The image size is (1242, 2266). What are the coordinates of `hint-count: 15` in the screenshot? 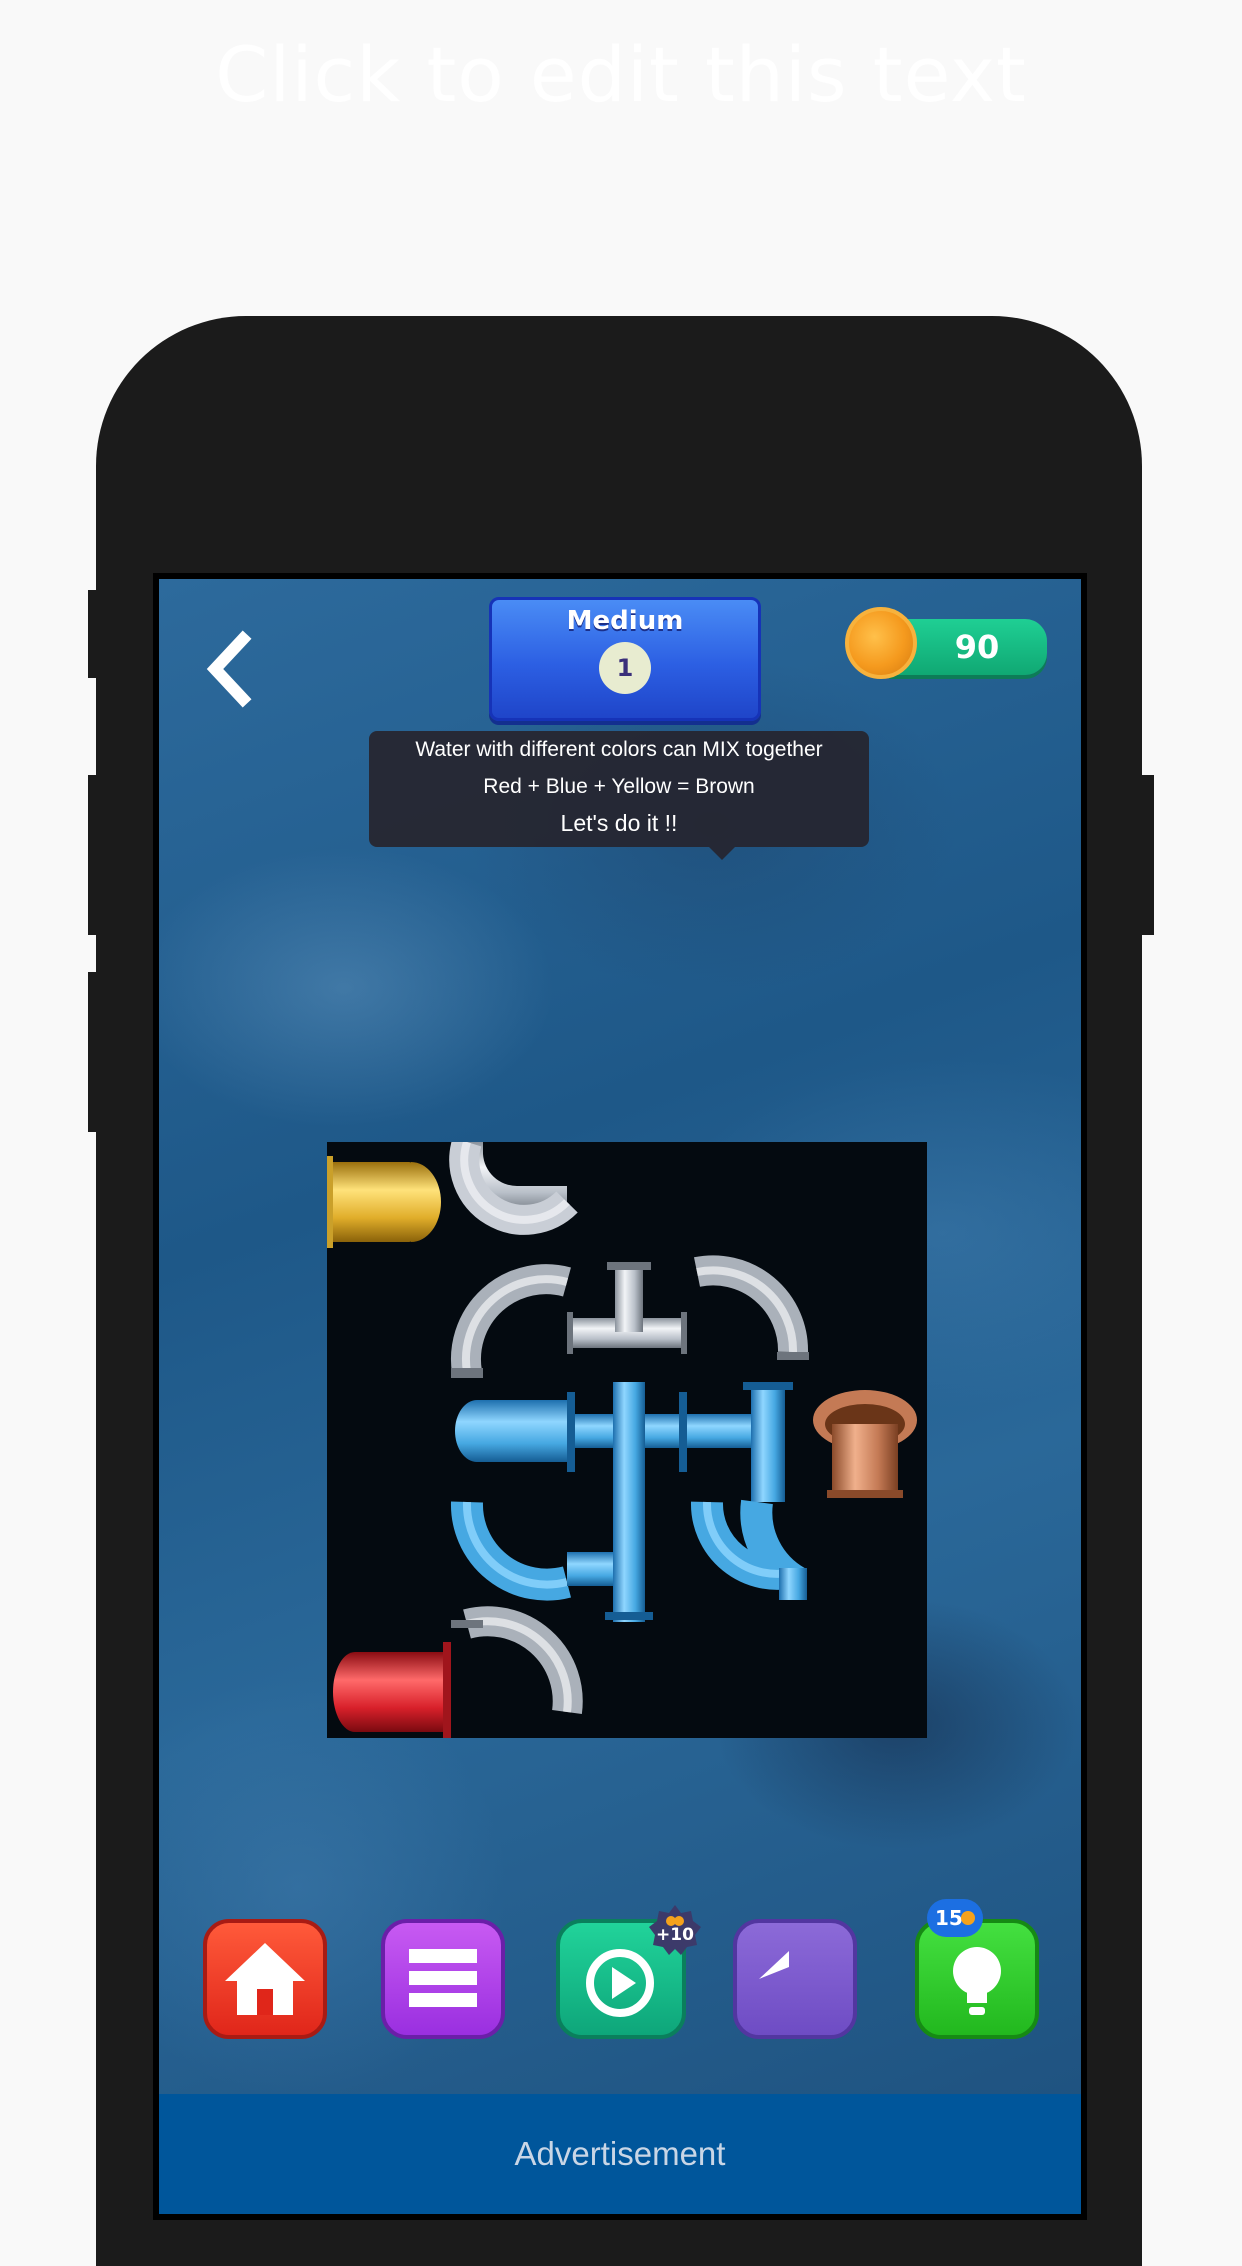 It's located at (949, 1918).